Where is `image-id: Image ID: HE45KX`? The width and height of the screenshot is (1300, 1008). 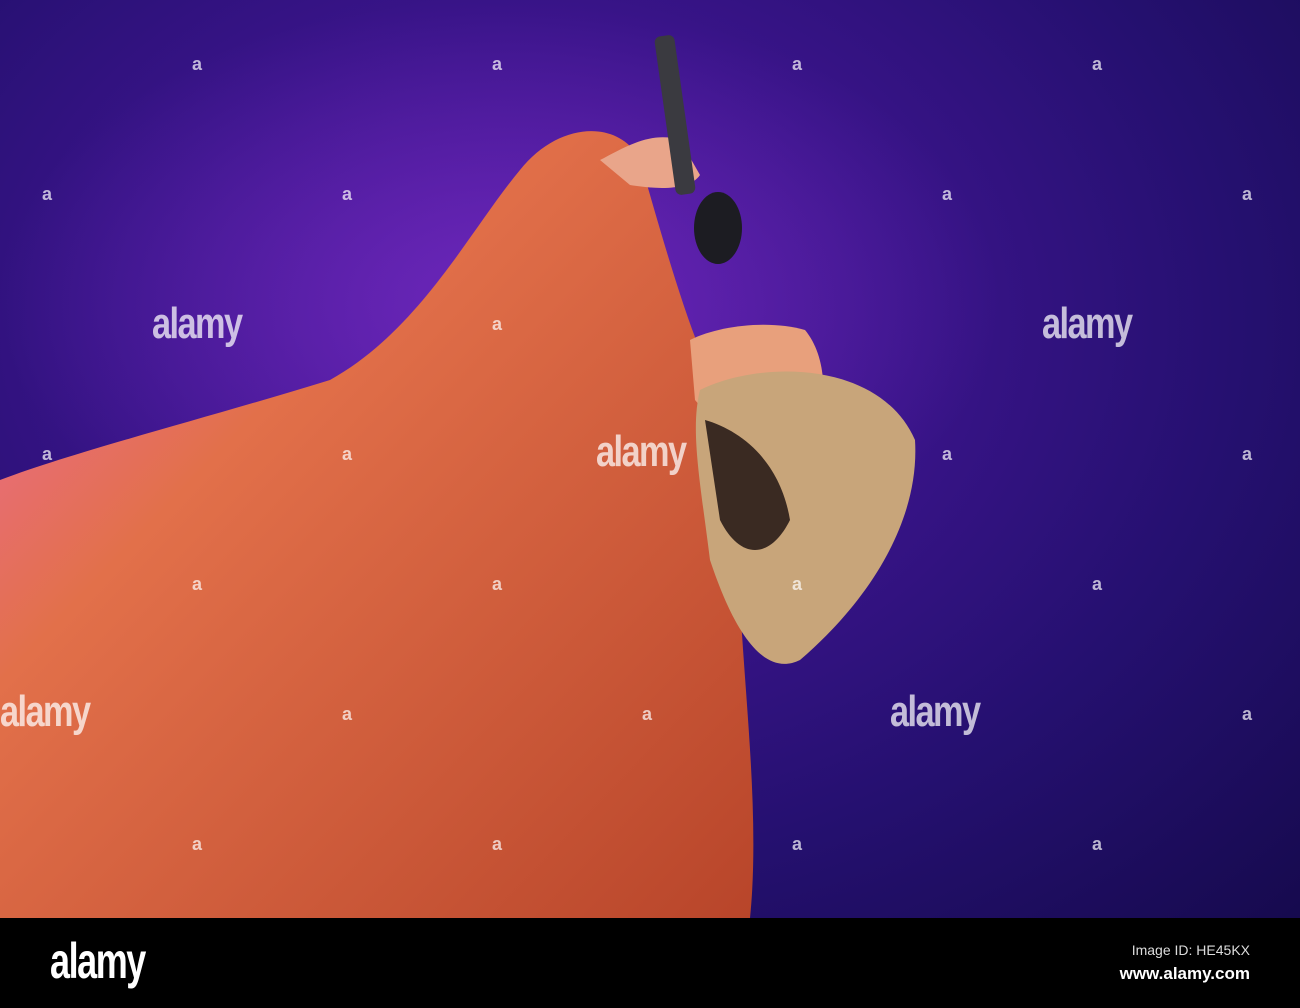 image-id: Image ID: HE45KX is located at coordinates (1190, 950).